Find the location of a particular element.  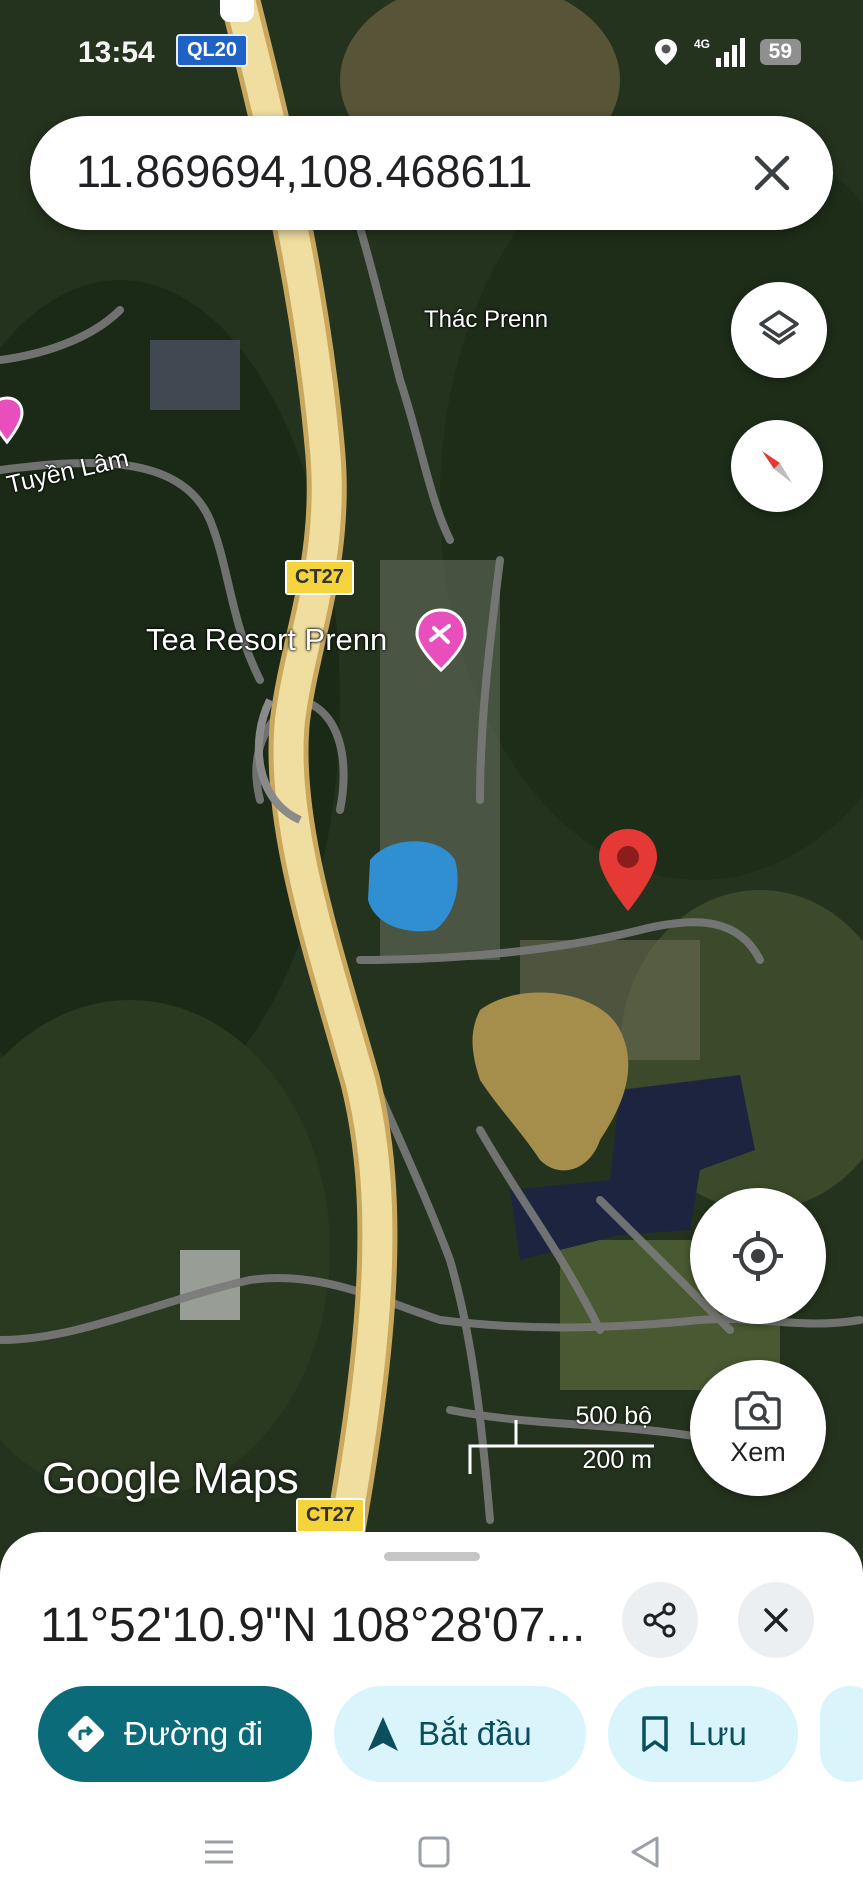

compass-button is located at coordinates (777, 466).